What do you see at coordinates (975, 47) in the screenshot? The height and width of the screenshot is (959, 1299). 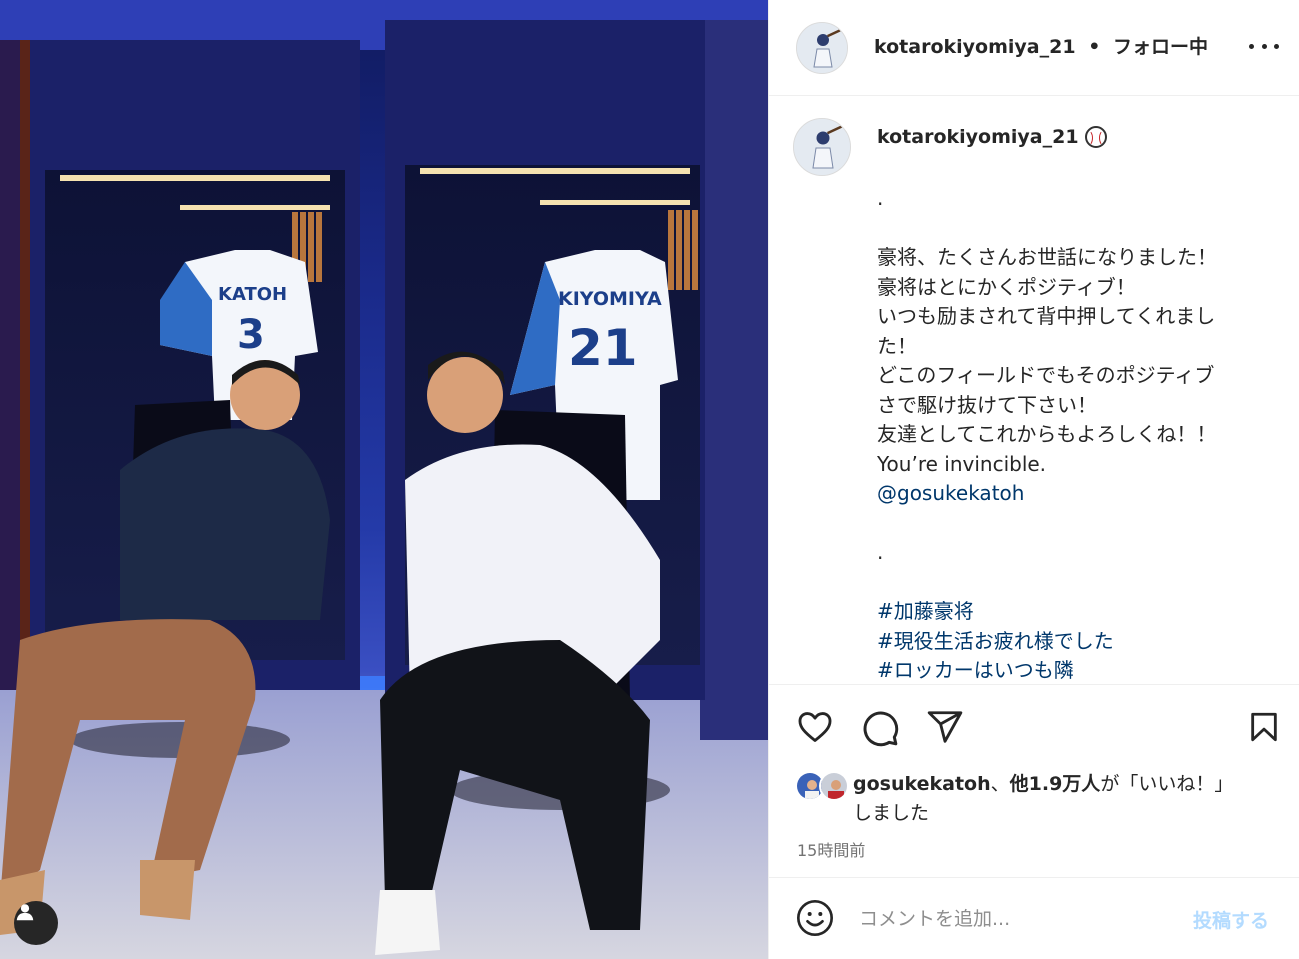 I see `header-username: kotarokiyomiya_21` at bounding box center [975, 47].